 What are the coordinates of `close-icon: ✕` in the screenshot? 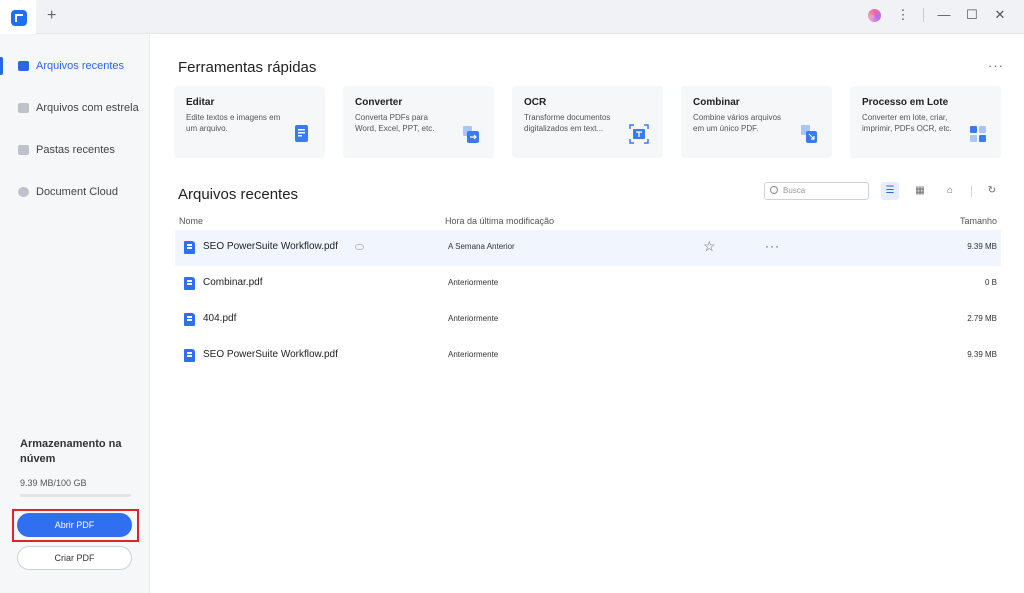 It's located at (1000, 15).